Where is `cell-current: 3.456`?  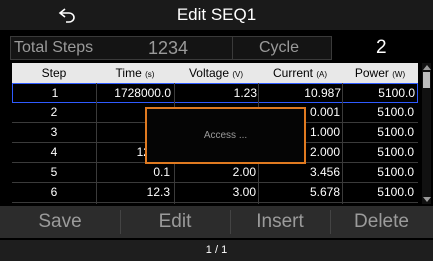
cell-current: 3.456 is located at coordinates (324, 172).